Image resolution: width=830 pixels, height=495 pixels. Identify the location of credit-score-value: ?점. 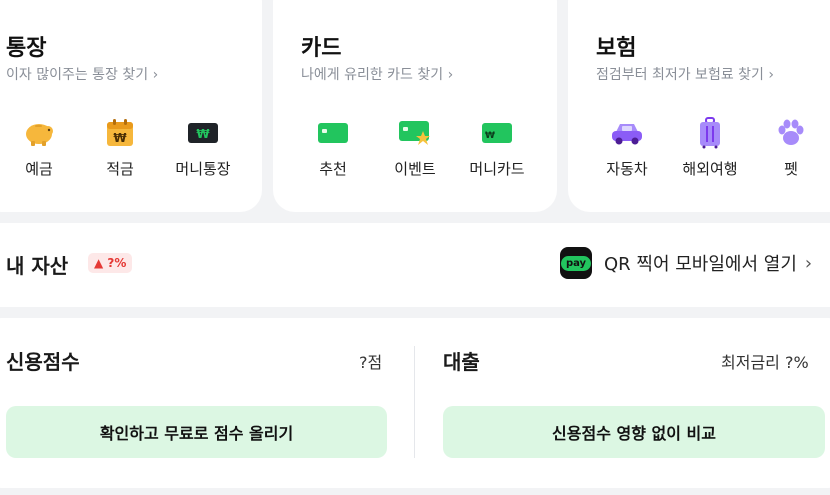
(371, 362).